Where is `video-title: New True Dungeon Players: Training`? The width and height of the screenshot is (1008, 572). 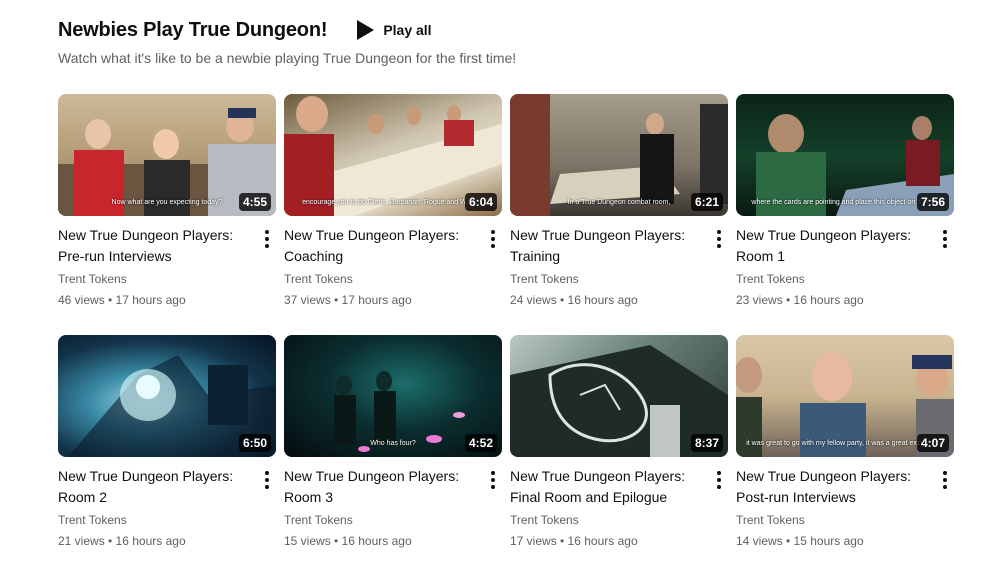
video-title: New True Dungeon Players: Training is located at coordinates (607, 246).